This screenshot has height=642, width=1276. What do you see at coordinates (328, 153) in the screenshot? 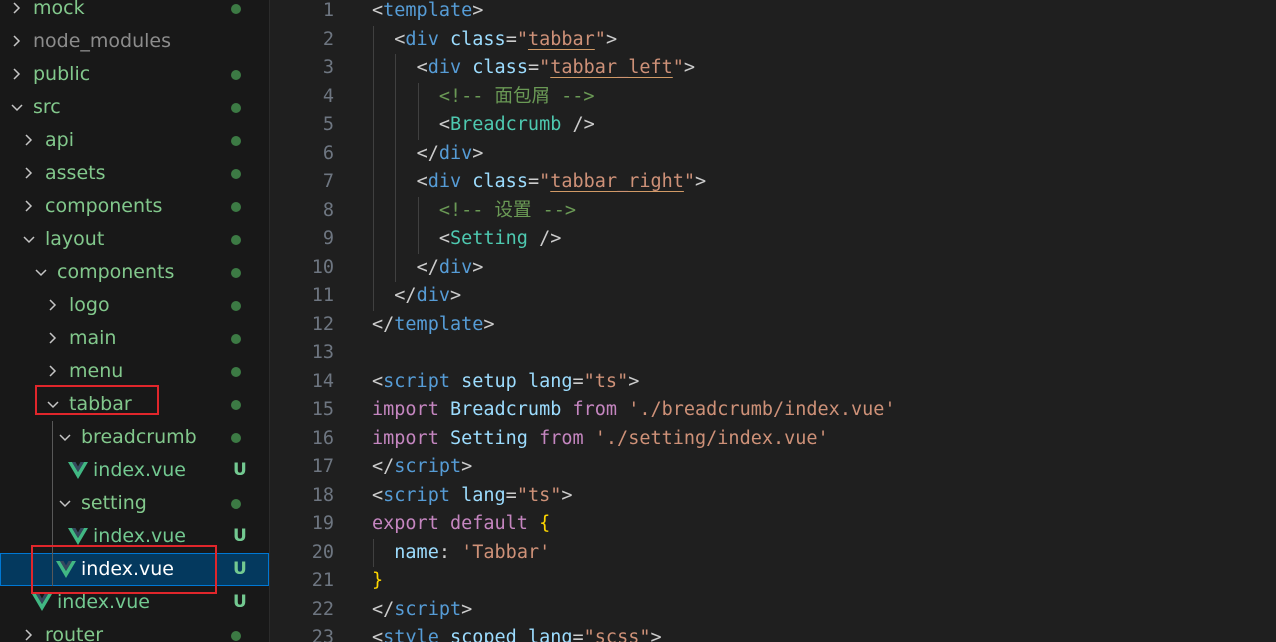
I see `line-number: 6` at bounding box center [328, 153].